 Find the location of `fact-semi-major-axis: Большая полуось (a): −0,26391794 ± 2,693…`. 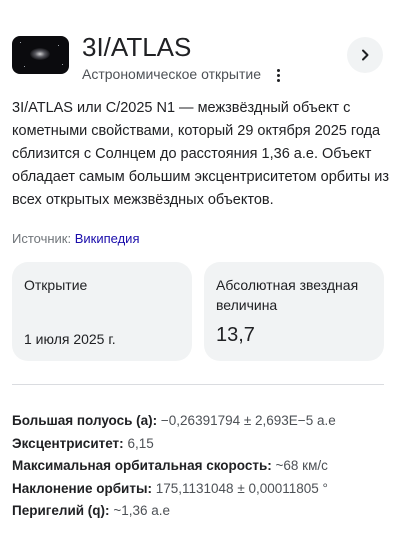

fact-semi-major-axis: Большая полуось (a): −0,26391794 ± 2,693… is located at coordinates (204, 421).